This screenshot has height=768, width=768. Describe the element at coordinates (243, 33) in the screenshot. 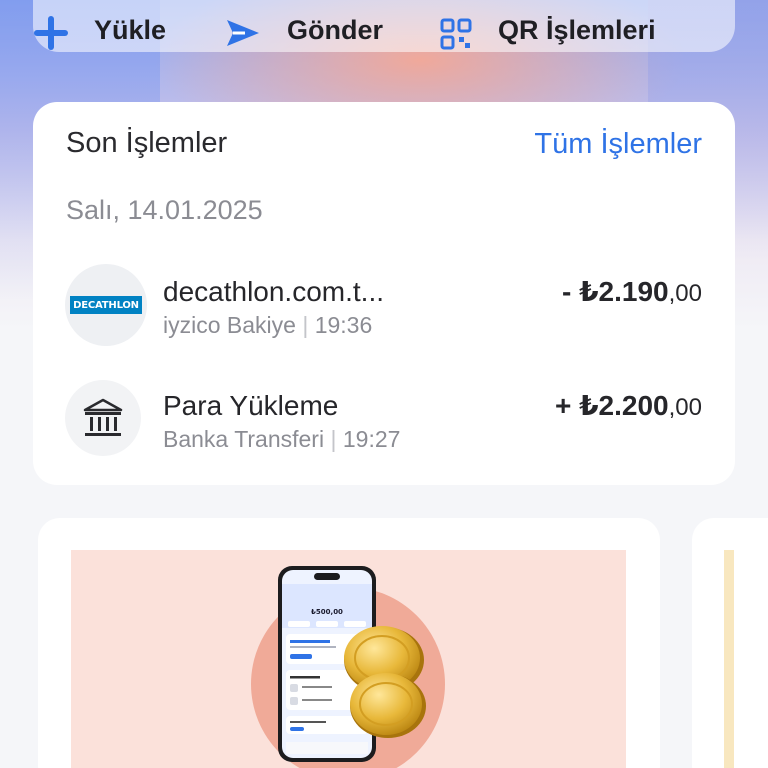

I see `send-icon` at that location.